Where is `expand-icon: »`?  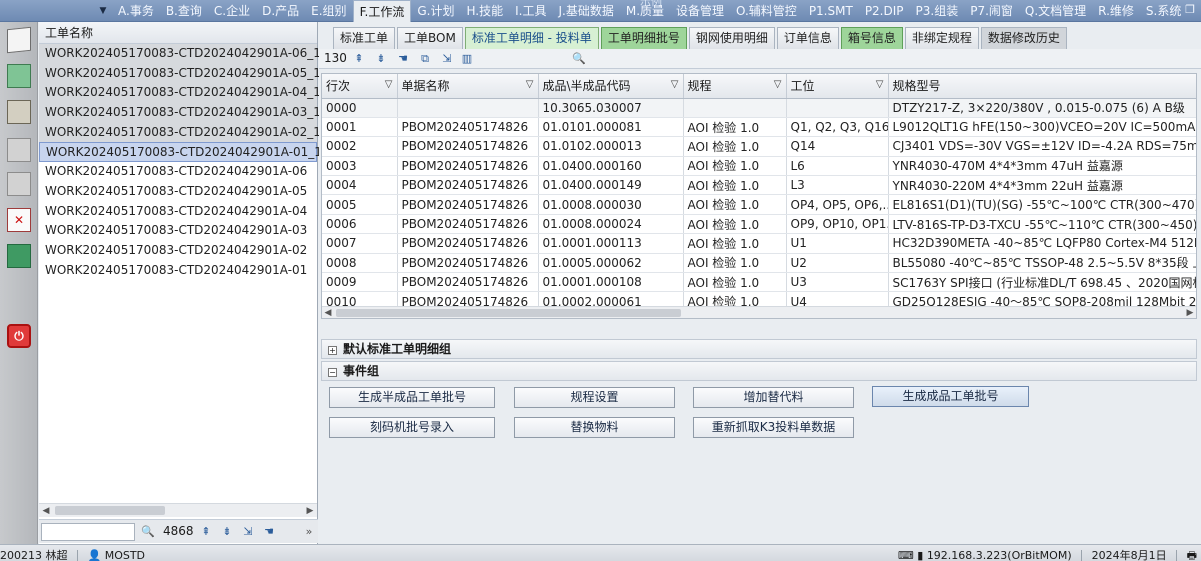
expand-icon: » is located at coordinates (309, 532).